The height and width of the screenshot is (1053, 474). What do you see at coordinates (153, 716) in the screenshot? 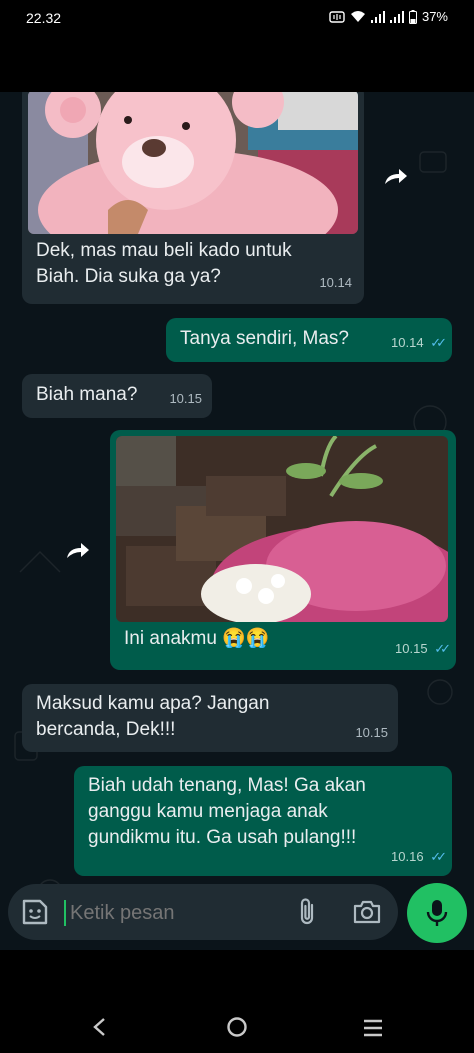
I see `message-text: Maksud kamu apa? Jangan bercanda, Dek!!!` at bounding box center [153, 716].